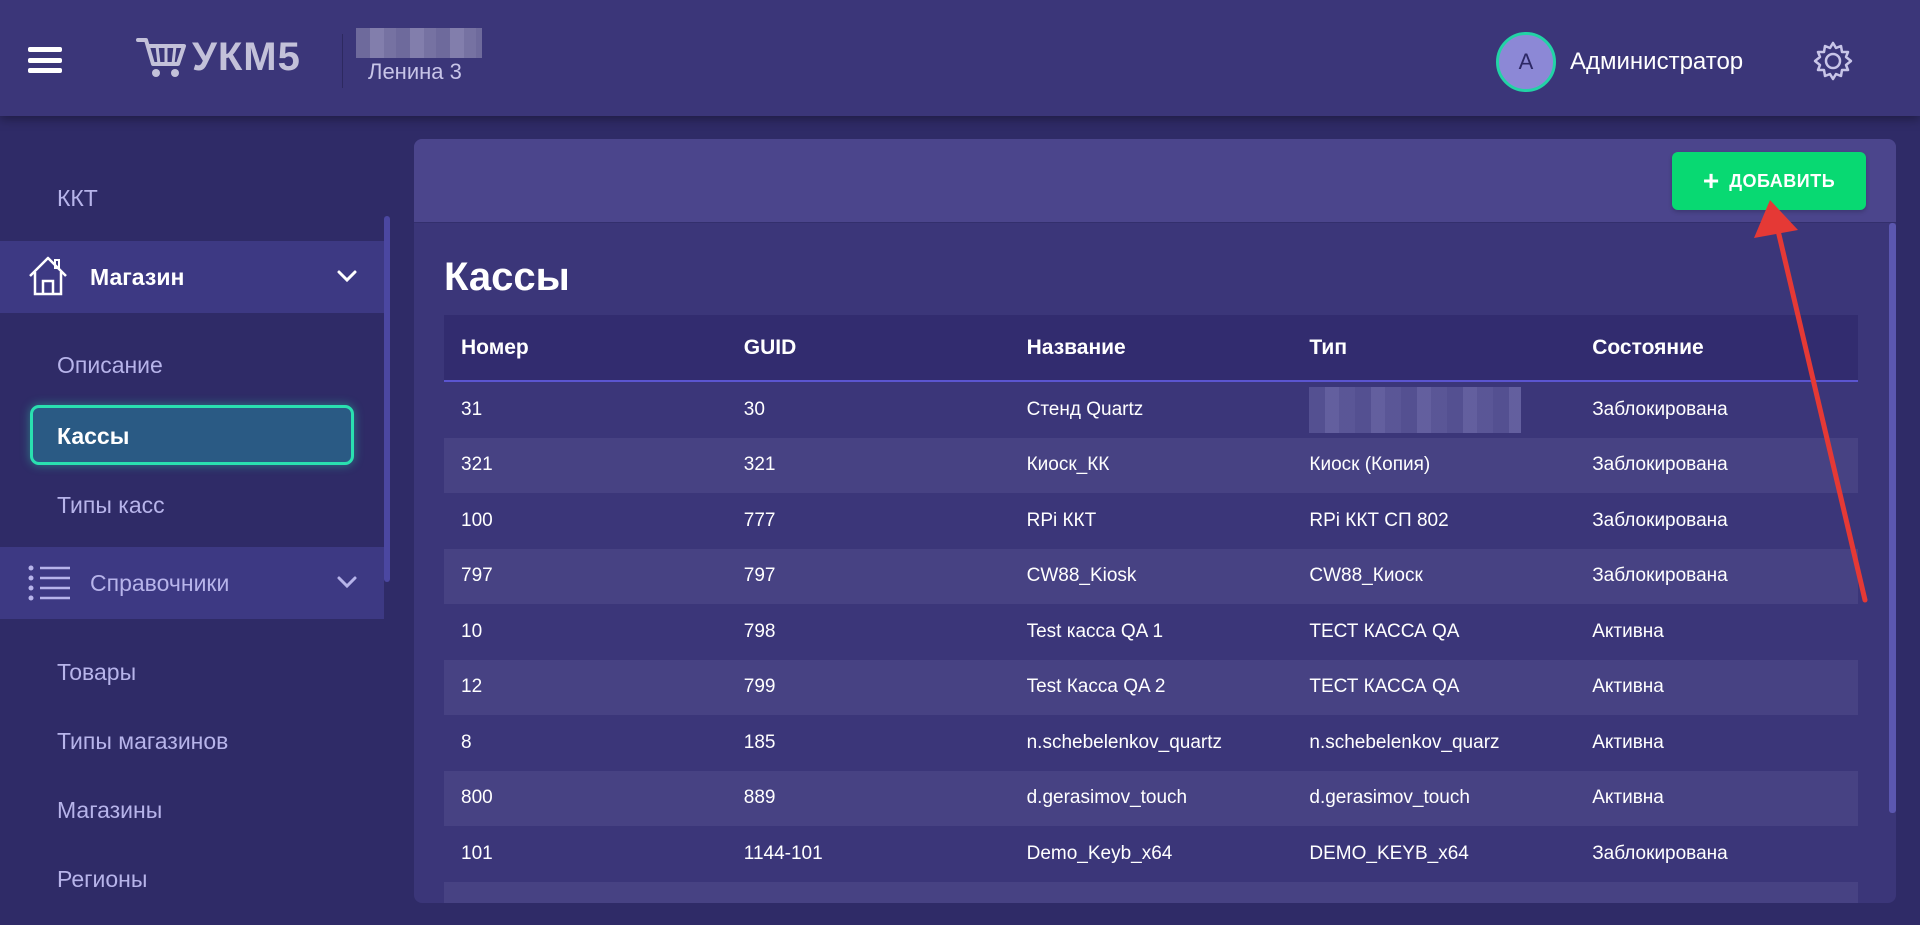  What do you see at coordinates (1151, 892) in the screenshot?
I see `table-row-partial` at bounding box center [1151, 892].